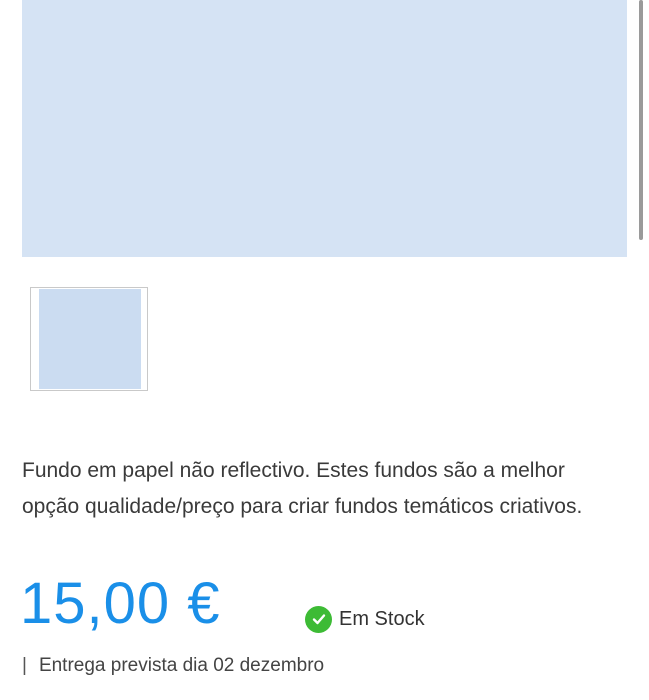 The height and width of the screenshot is (700, 649). What do you see at coordinates (181, 665) in the screenshot?
I see `delivery-text: Entrega prevista dia 02 dezembro` at bounding box center [181, 665].